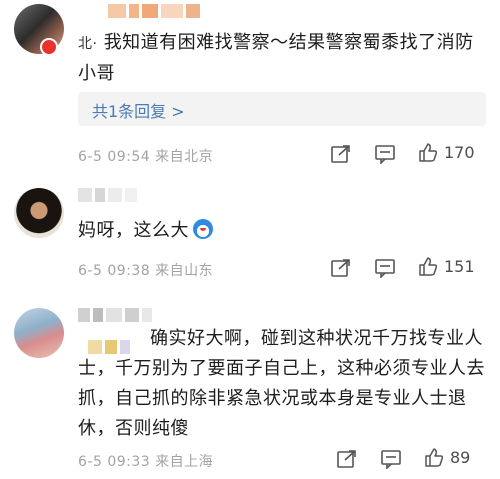  I want to click on comment-meta: 6-5 09:38 来自山东, so click(145, 270).